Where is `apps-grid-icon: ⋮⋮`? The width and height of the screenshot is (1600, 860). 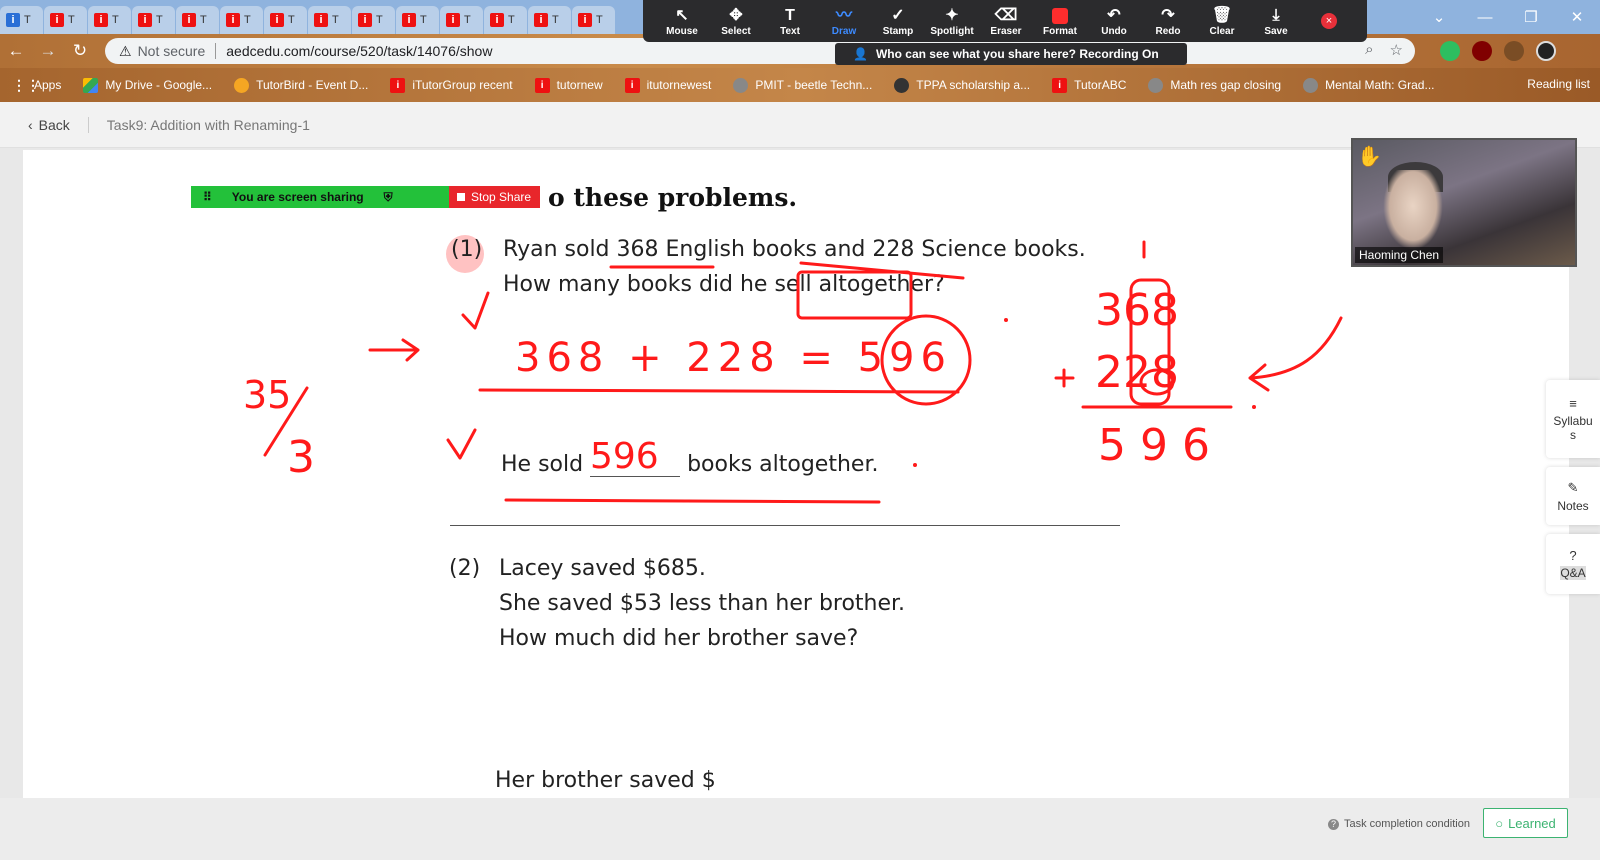
apps-grid-icon: ⋮⋮ is located at coordinates (26, 84).